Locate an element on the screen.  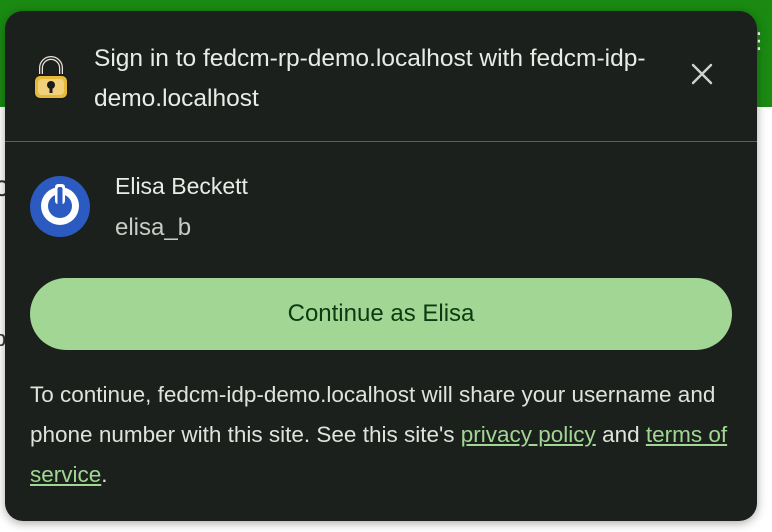
close-icon is located at coordinates (702, 76).